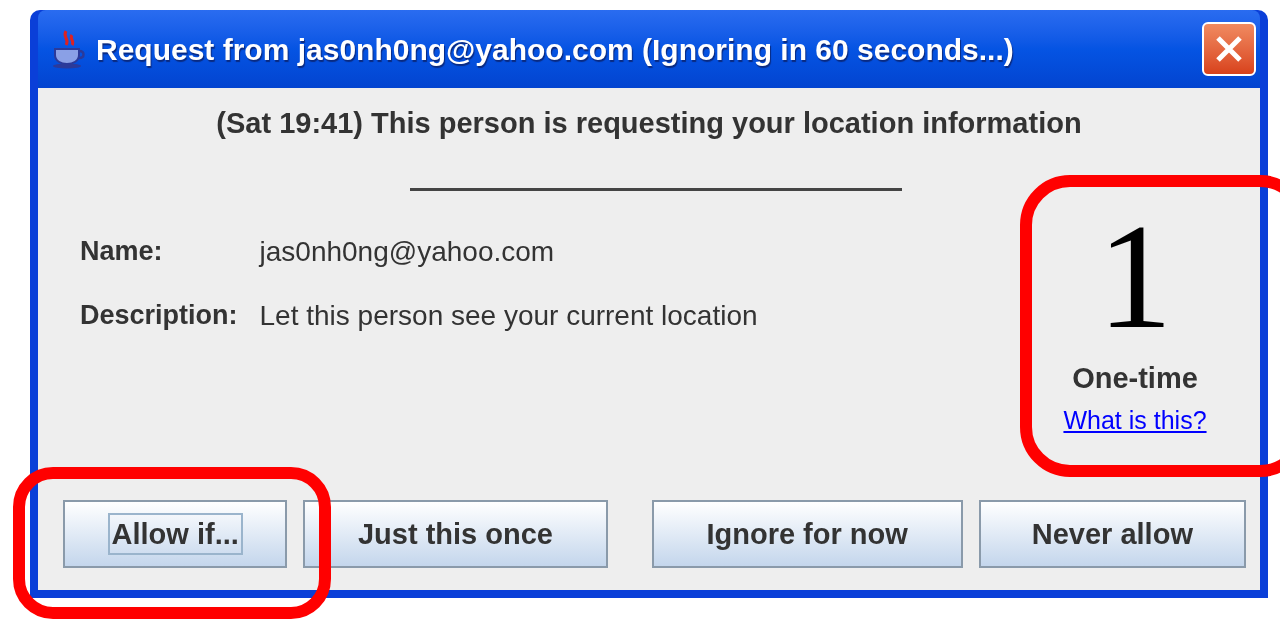  I want to click on dialog-button: Just this once, so click(455, 534).